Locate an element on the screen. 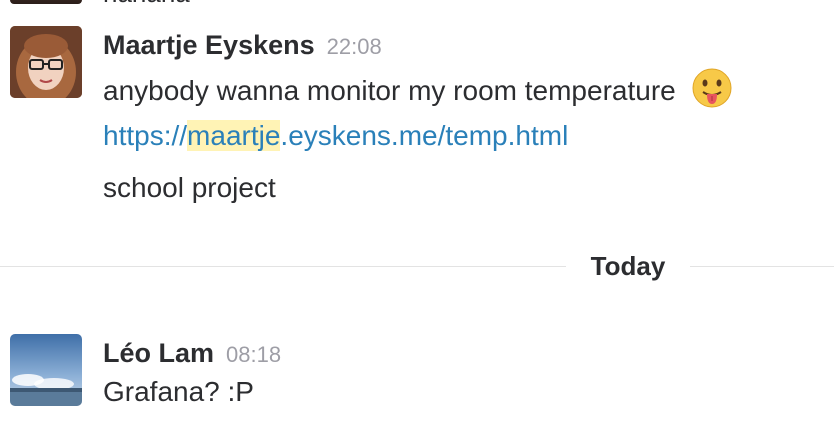 The height and width of the screenshot is (422, 834). day-divider-line is located at coordinates (417, 266).